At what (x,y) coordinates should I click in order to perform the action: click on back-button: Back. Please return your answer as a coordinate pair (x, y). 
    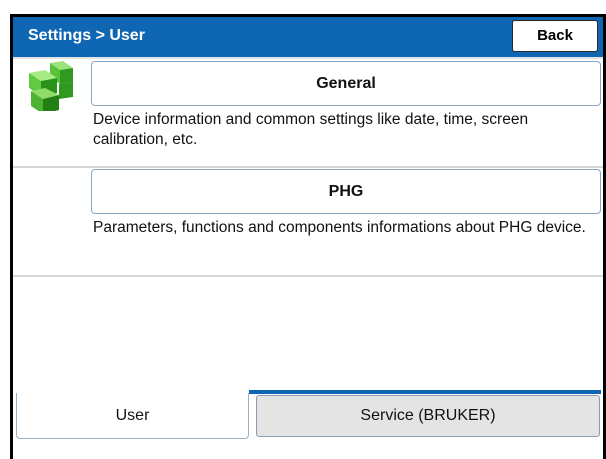
    Looking at the image, I should click on (555, 36).